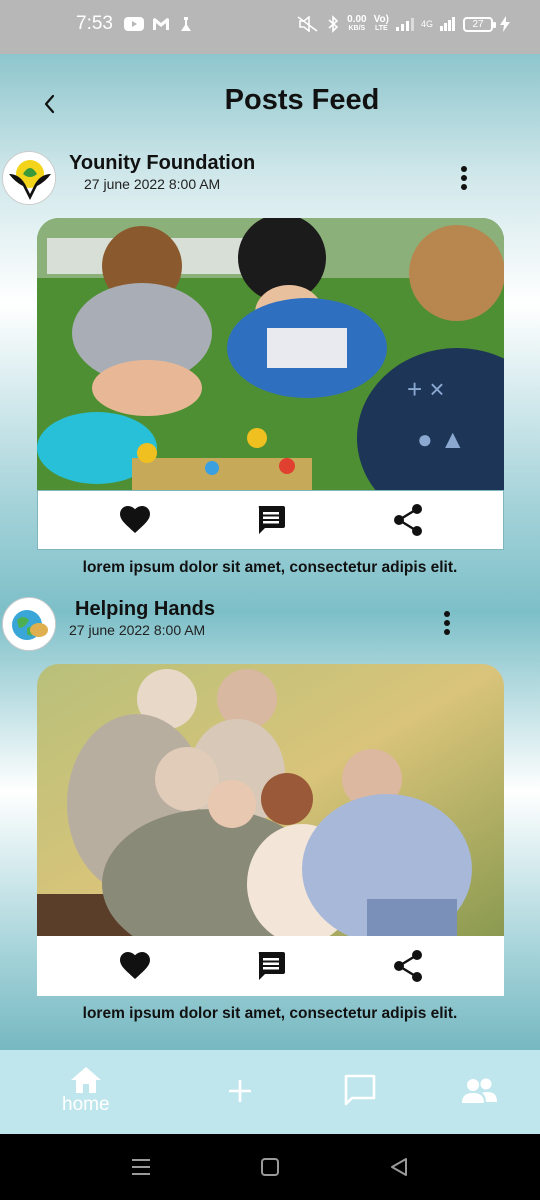  What do you see at coordinates (357, 28) in the screenshot?
I see `speed-unit: KB/S` at bounding box center [357, 28].